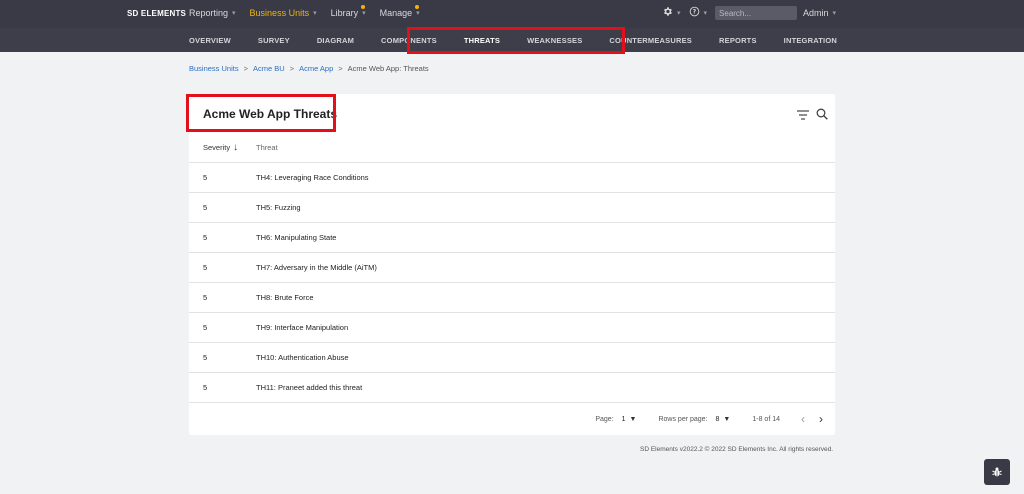 This screenshot has width=1024, height=494. I want to click on threat-cell: TH10: Authentication Abuse, so click(302, 357).